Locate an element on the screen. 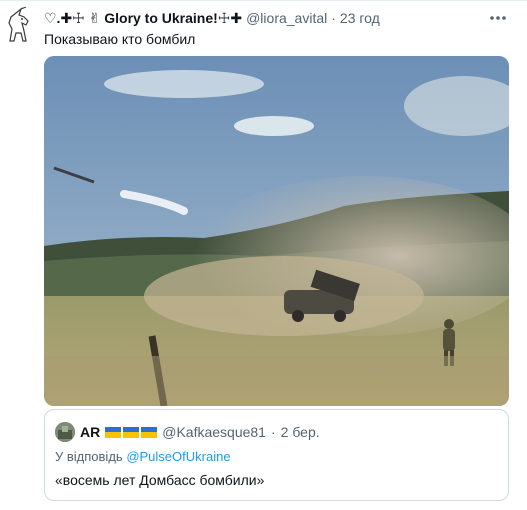 The height and width of the screenshot is (510, 527). quoted-tweet-timestamp: 2 бер. is located at coordinates (300, 432).